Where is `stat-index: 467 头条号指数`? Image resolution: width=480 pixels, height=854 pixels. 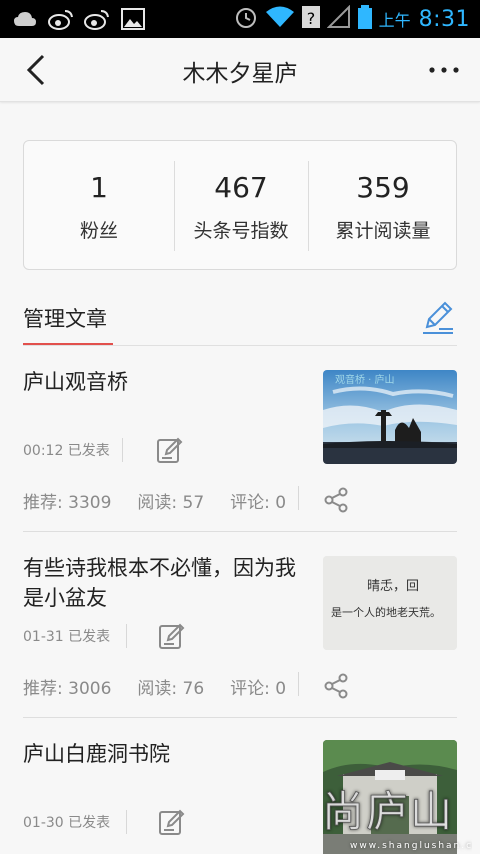 stat-index: 467 头条号指数 is located at coordinates (241, 206).